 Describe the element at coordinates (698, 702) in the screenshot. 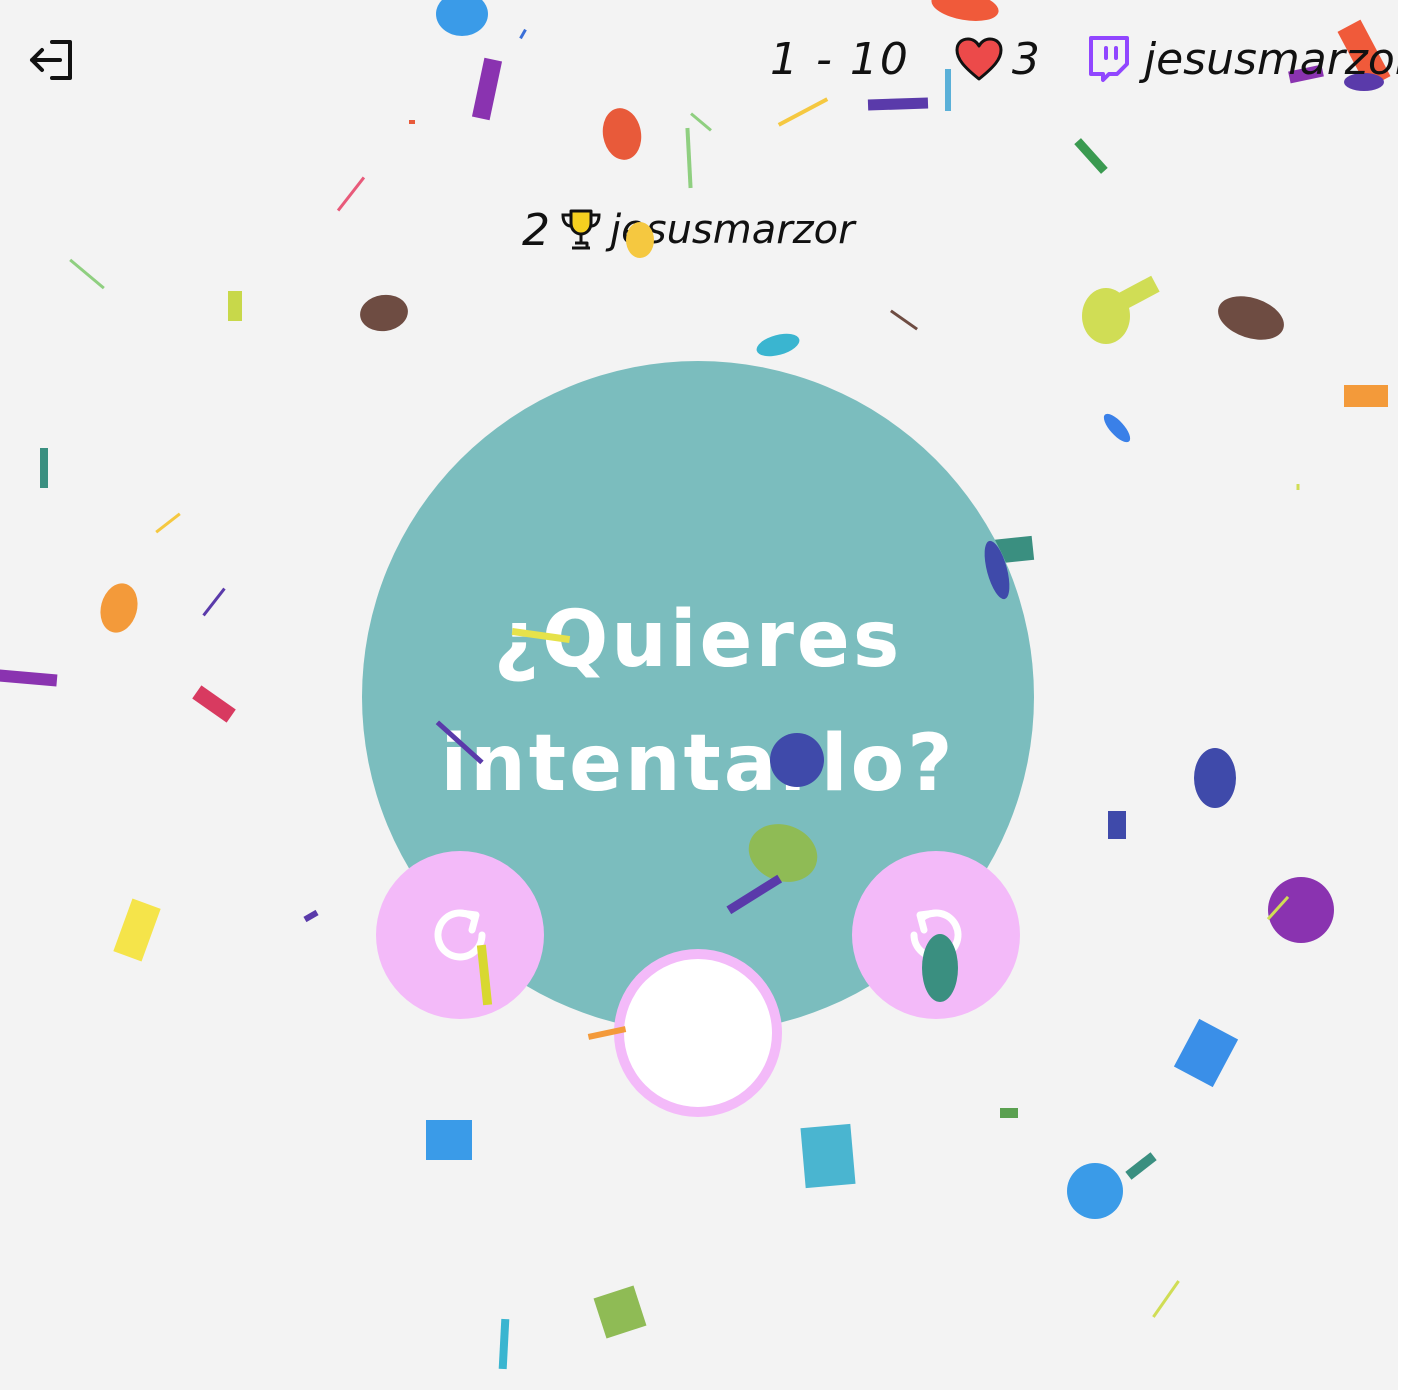

I see `retry-prompt: ¿Quieres intentarlo?` at that location.